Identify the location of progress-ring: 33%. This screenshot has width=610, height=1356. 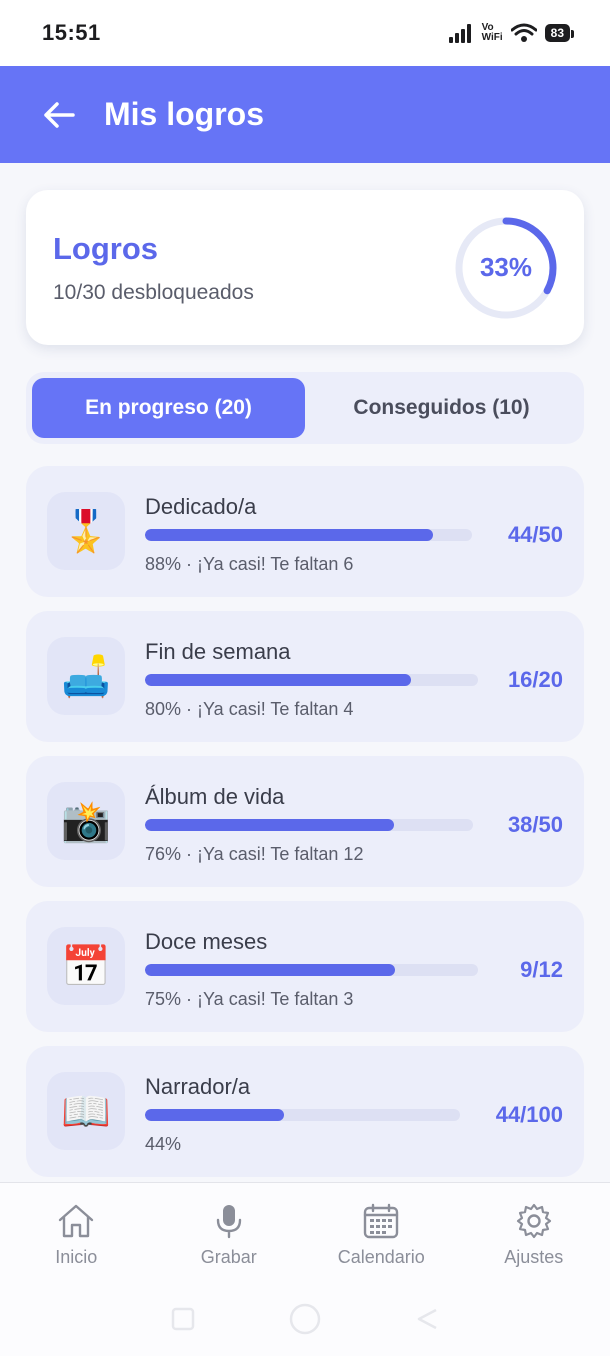
(506, 268).